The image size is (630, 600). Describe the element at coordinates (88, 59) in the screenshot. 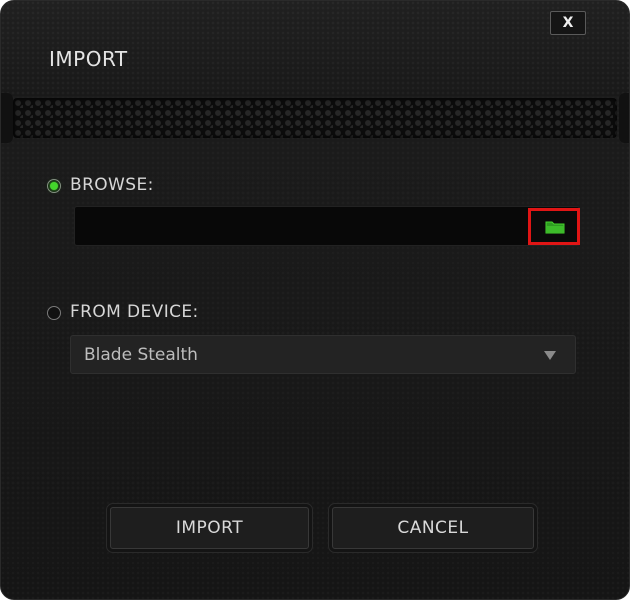

I see `dialog-title: IMPORT` at that location.